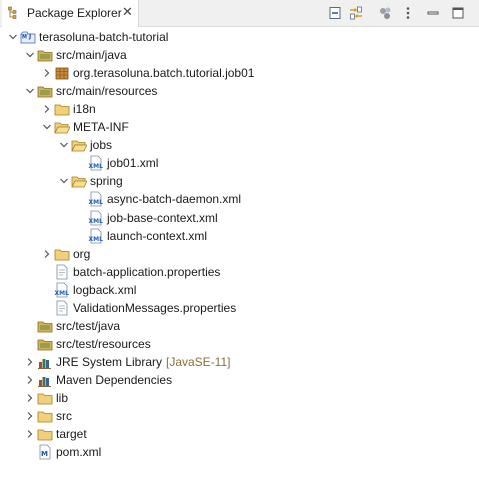 Image resolution: width=479 pixels, height=500 pixels. What do you see at coordinates (62, 398) in the screenshot?
I see `tree-item-label: lib` at bounding box center [62, 398].